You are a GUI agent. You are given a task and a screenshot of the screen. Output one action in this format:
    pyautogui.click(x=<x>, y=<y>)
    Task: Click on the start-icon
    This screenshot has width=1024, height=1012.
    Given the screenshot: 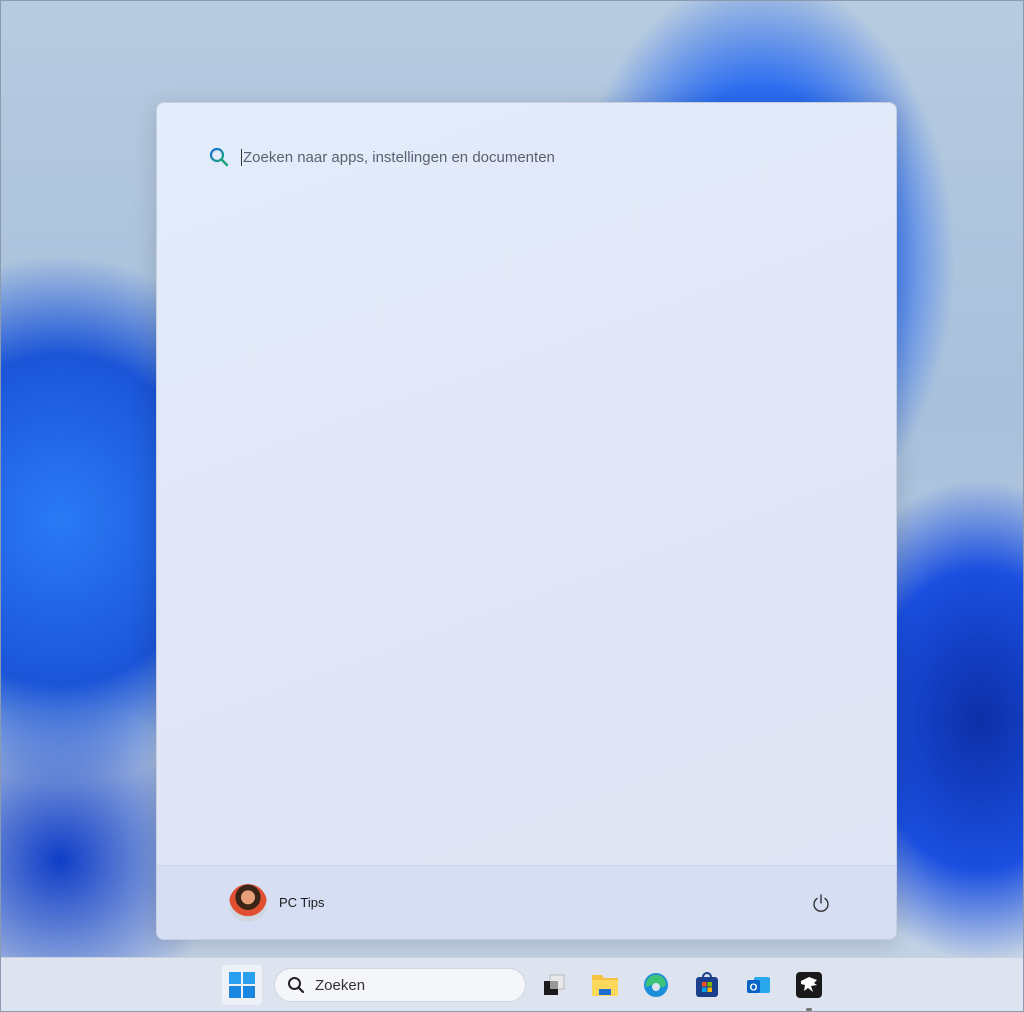 What is the action you would take?
    pyautogui.click(x=242, y=985)
    